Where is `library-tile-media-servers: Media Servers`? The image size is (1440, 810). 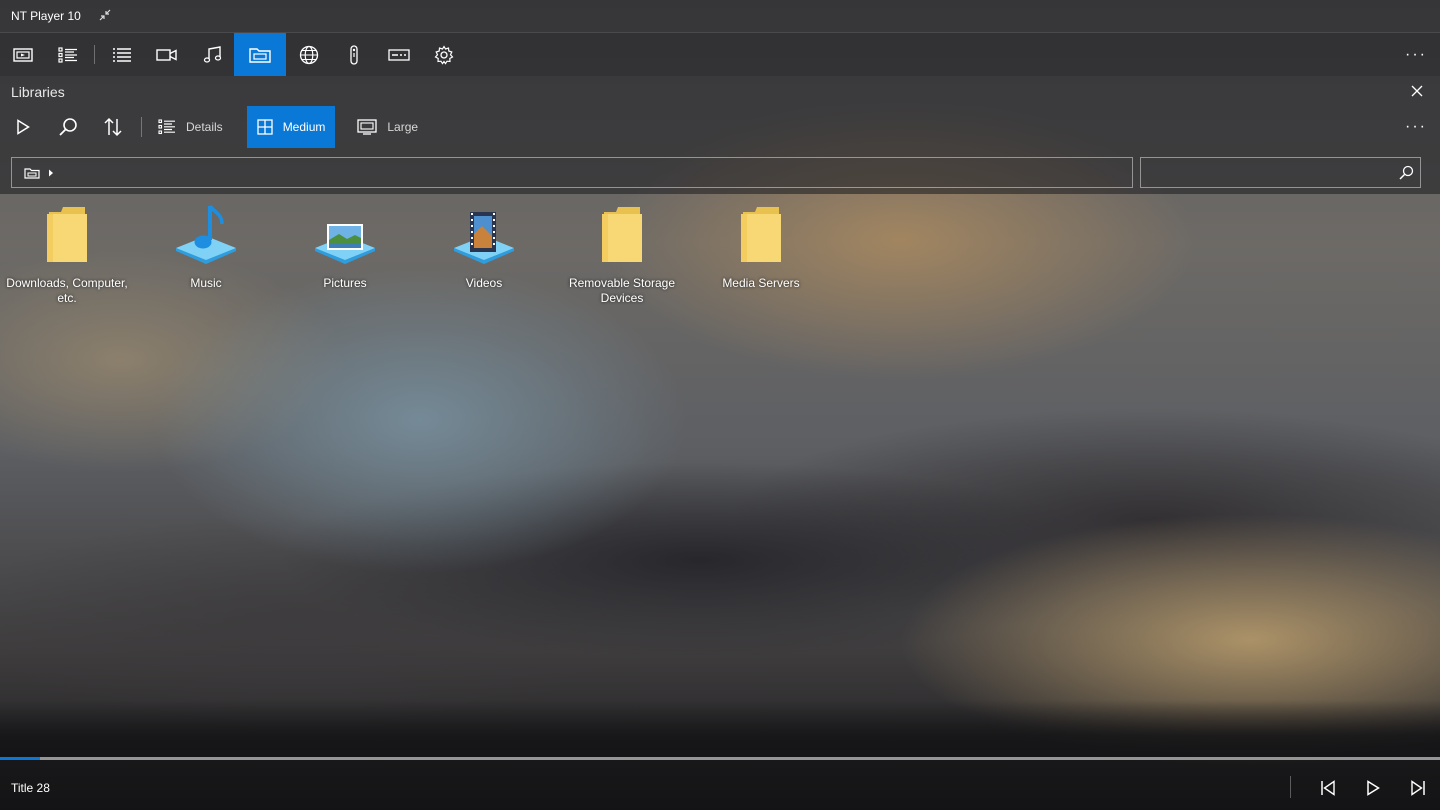 library-tile-media-servers: Media Servers is located at coordinates (761, 245).